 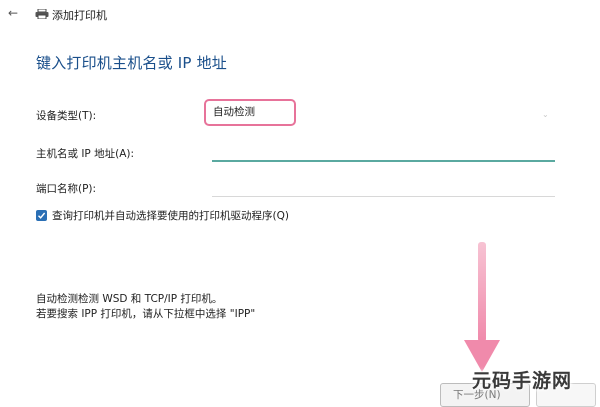 I want to click on info-line-2: 若要搜索 IPP 打印机，请从下拉框中选择 "IPP", so click(x=146, y=314).